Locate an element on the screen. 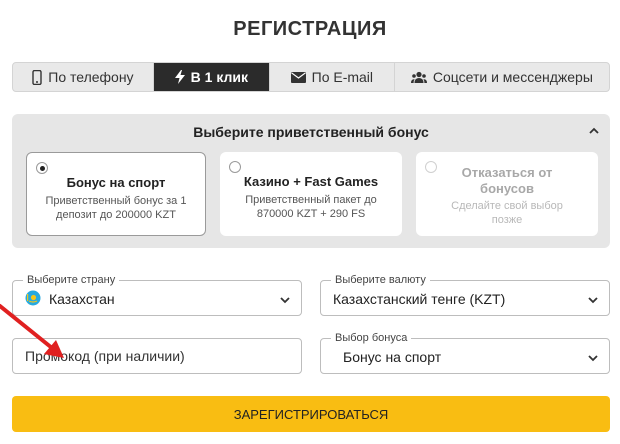 The image size is (620, 444). chevron-up-icon is located at coordinates (594, 133).